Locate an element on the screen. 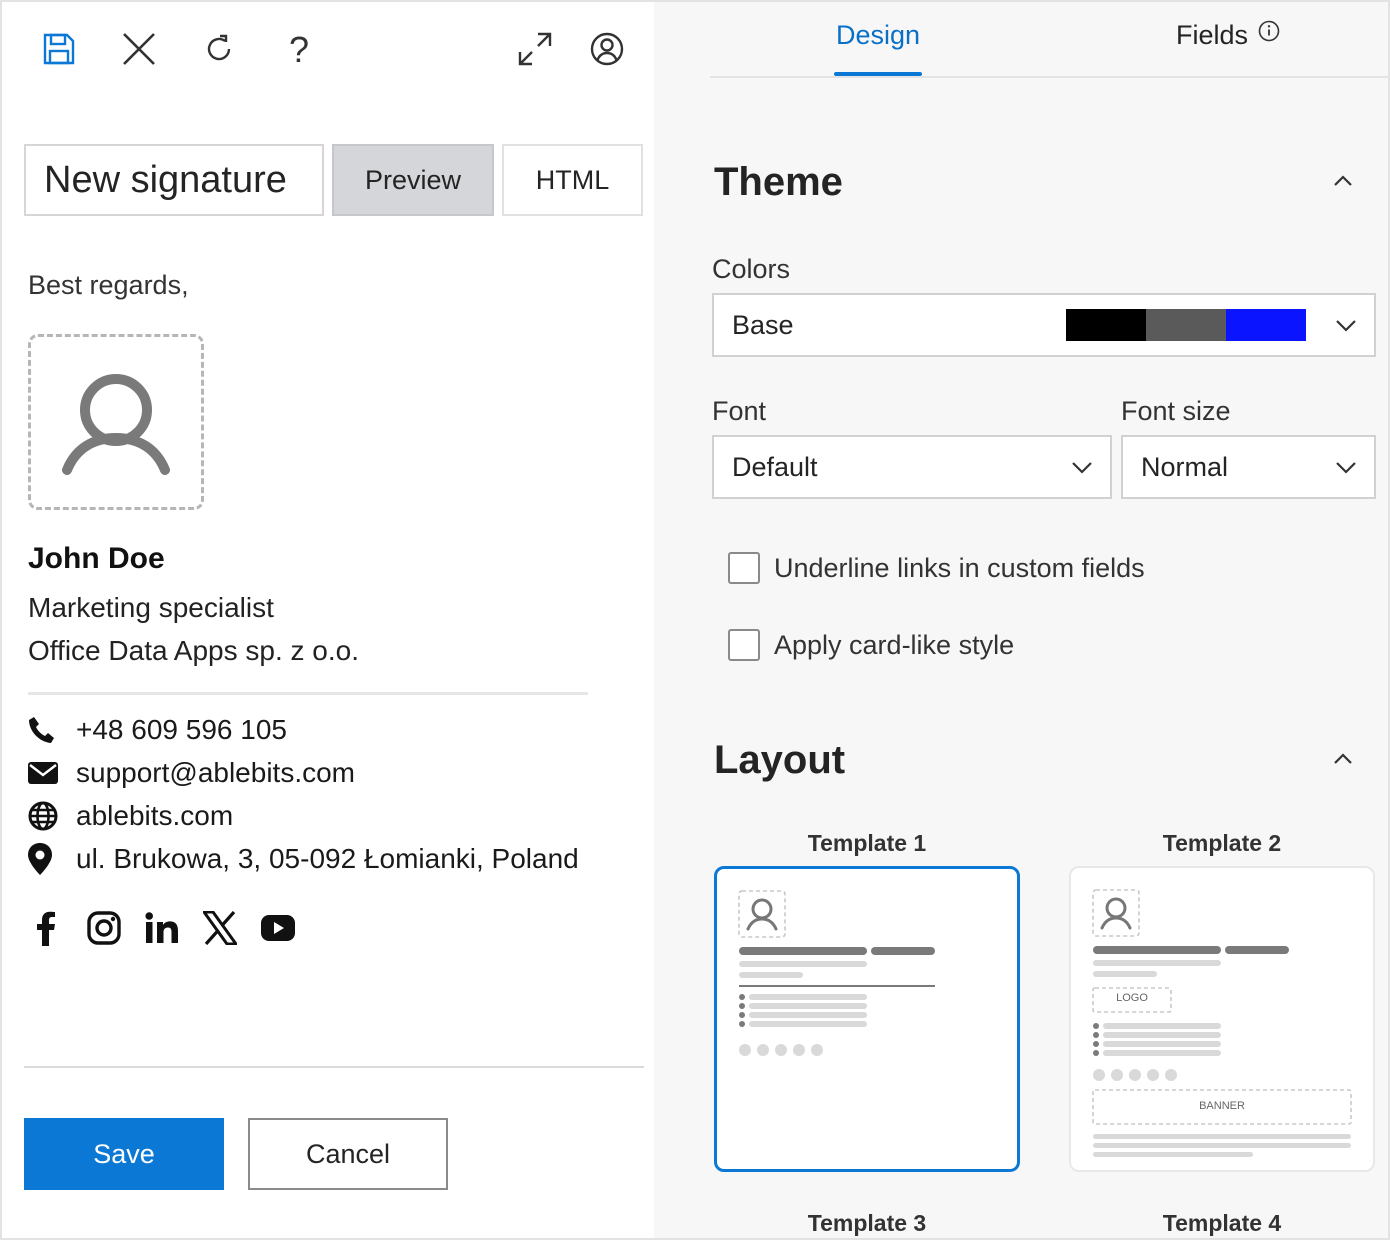  template-4-label: Template 4 is located at coordinates (1222, 1223).